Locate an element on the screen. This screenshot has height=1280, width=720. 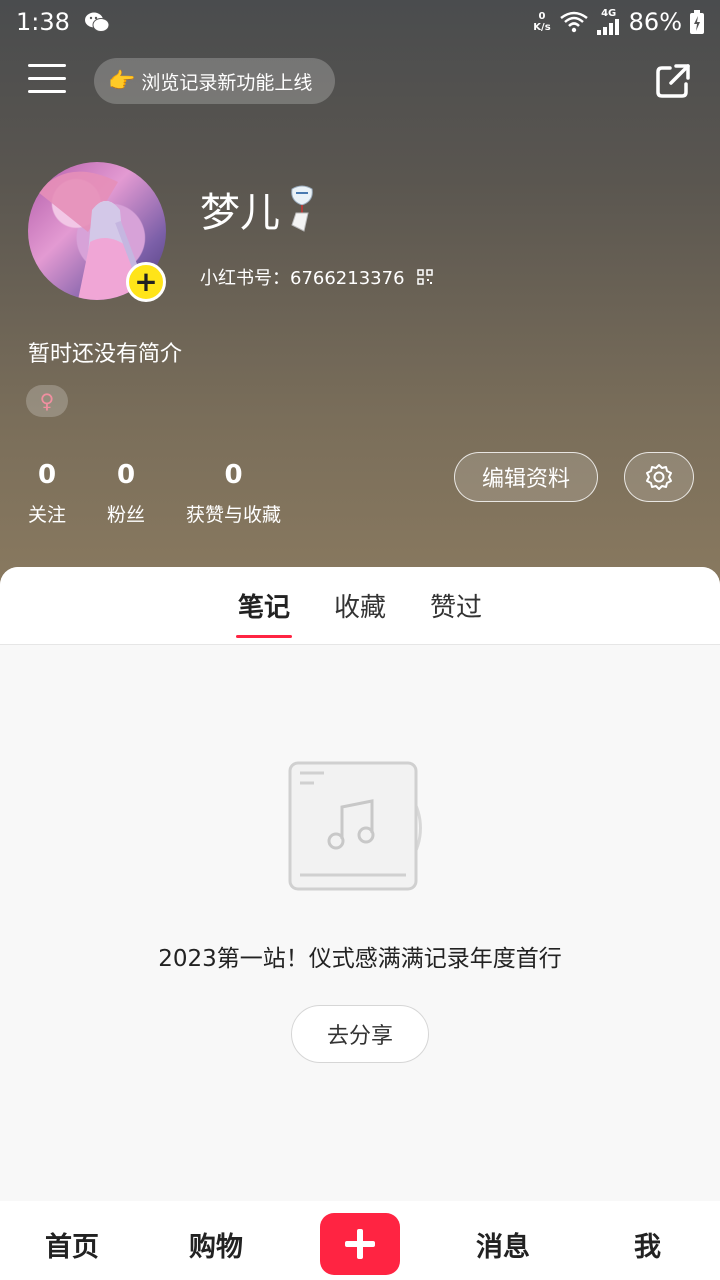
gender-tag: ♀ is located at coordinates (47, 401).